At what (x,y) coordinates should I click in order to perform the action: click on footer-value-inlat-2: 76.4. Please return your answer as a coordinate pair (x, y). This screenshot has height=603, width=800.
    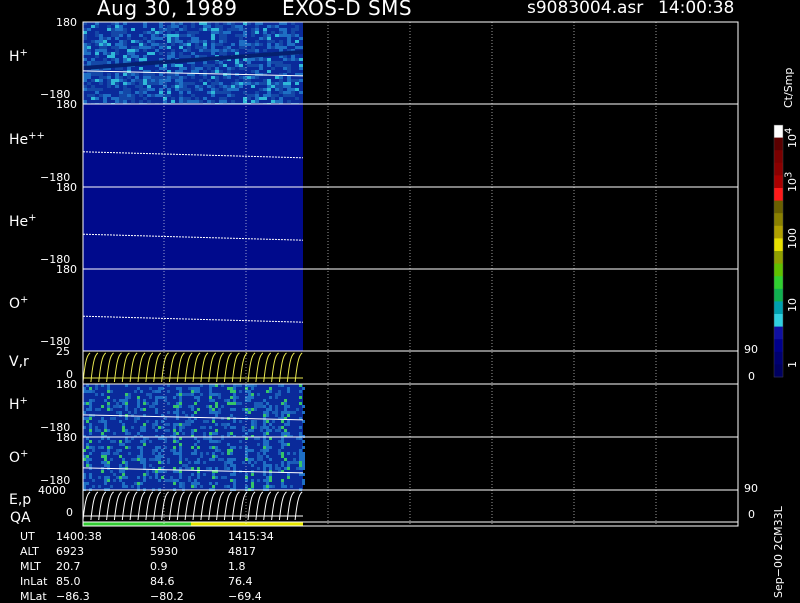
    Looking at the image, I should click on (240, 581).